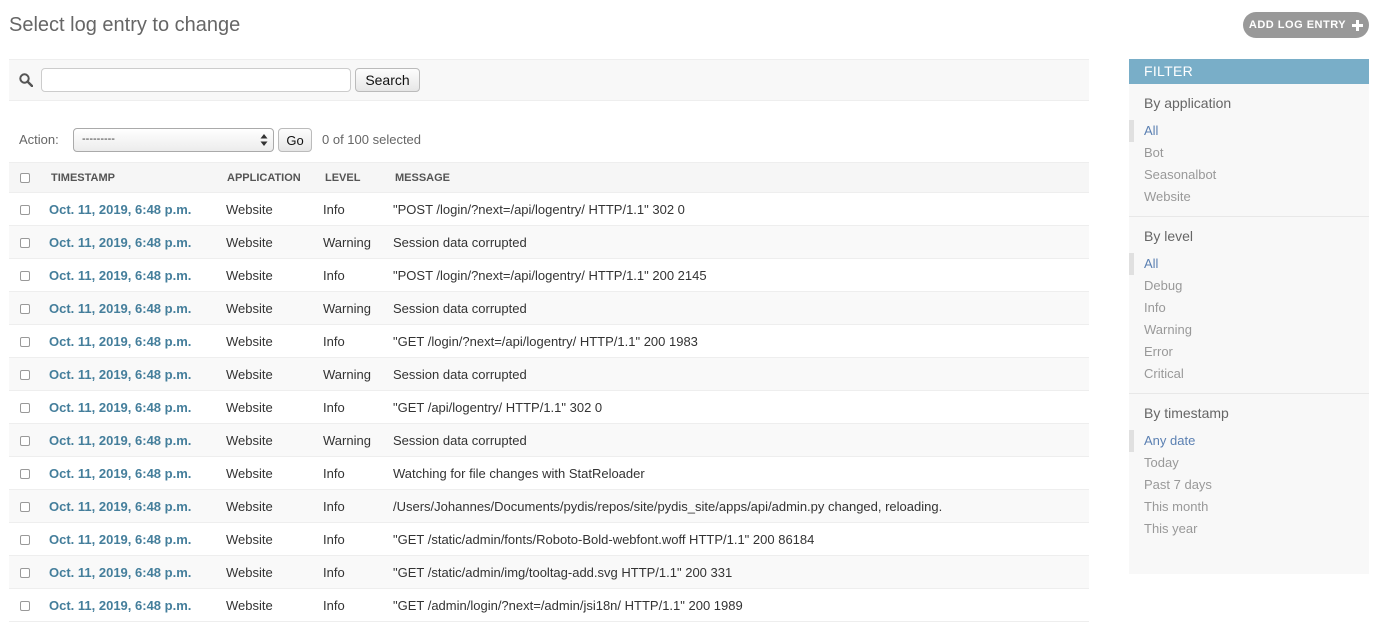  What do you see at coordinates (1256, 330) in the screenshot?
I see `filter-option-level-warning: Warning` at bounding box center [1256, 330].